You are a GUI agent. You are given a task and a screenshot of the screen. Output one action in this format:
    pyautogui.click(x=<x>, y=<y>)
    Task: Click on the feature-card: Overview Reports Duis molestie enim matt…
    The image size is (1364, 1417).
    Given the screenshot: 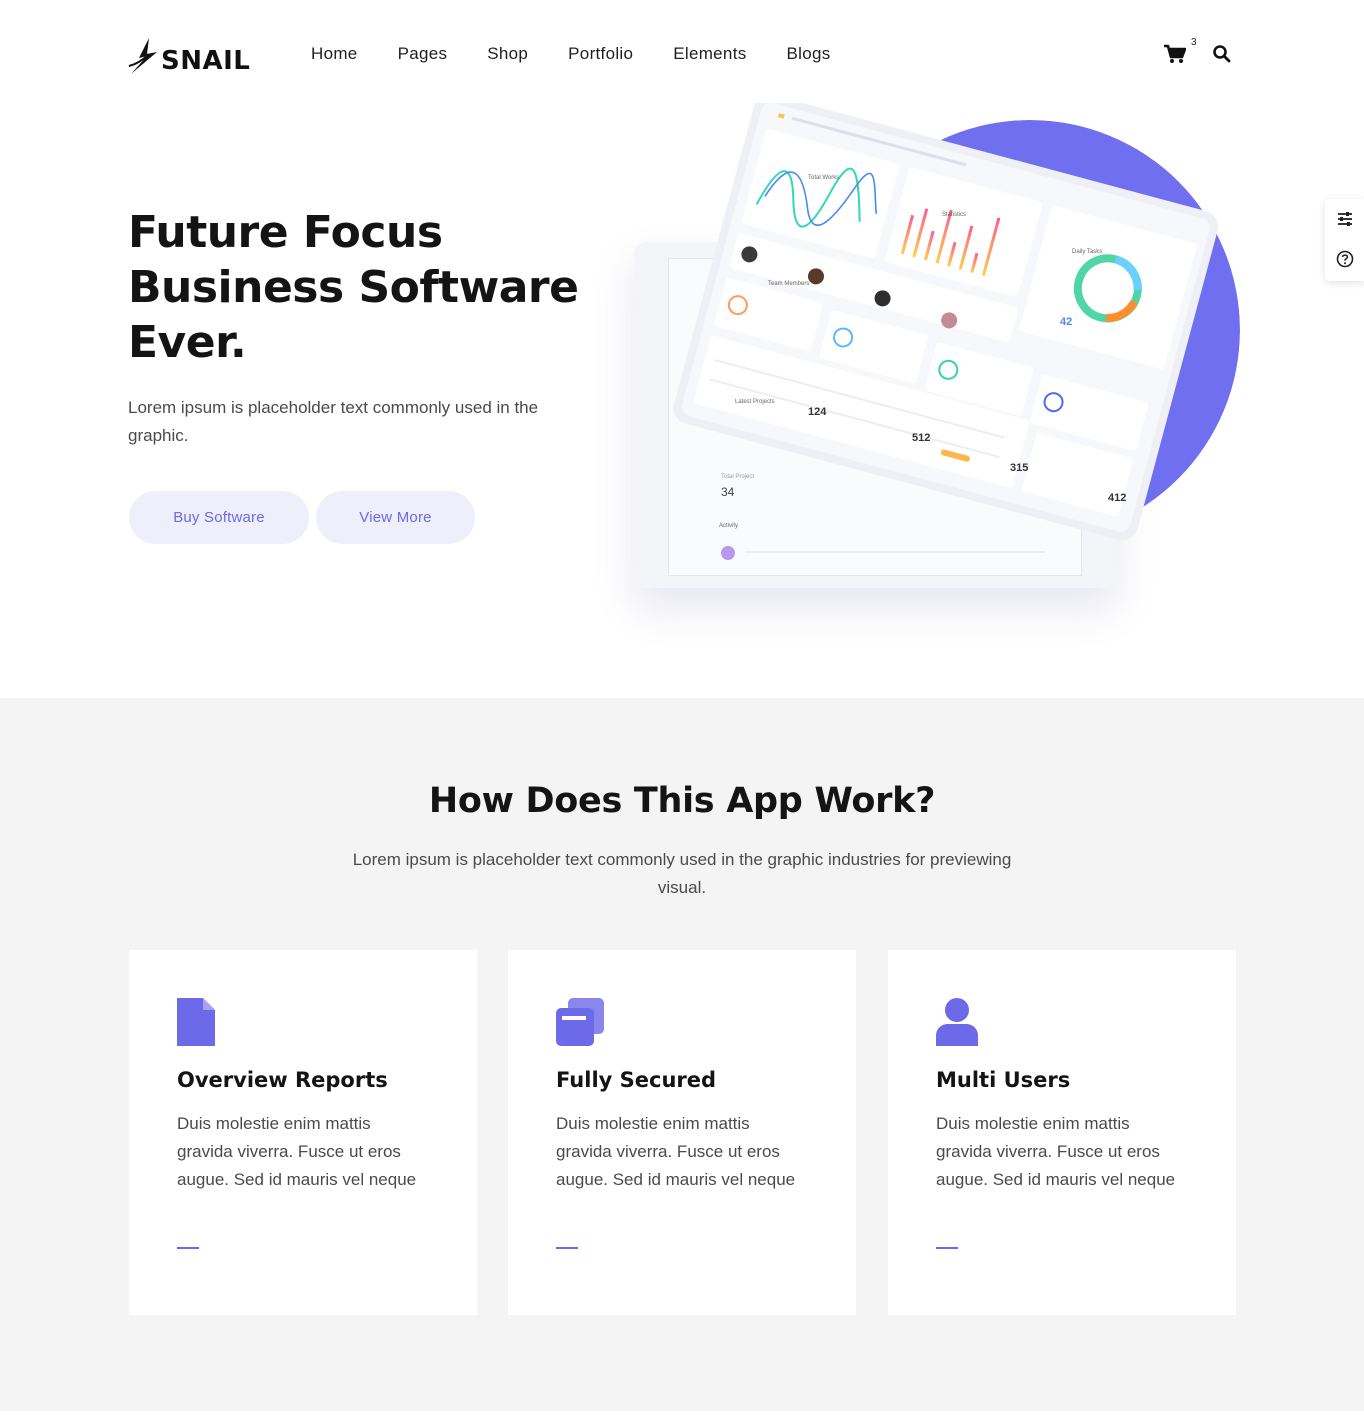 What is the action you would take?
    pyautogui.click(x=303, y=1132)
    